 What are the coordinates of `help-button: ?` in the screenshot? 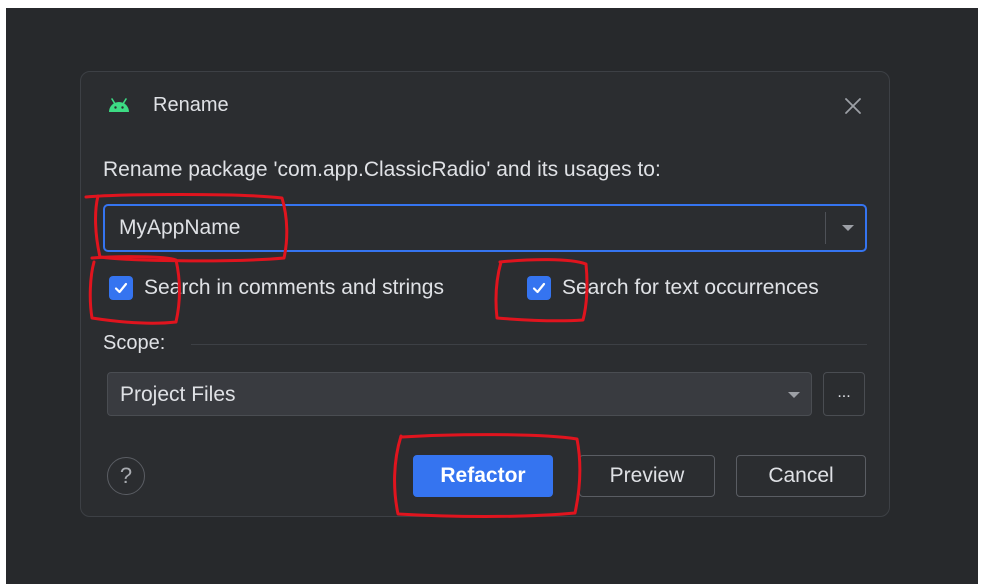 It's located at (126, 476).